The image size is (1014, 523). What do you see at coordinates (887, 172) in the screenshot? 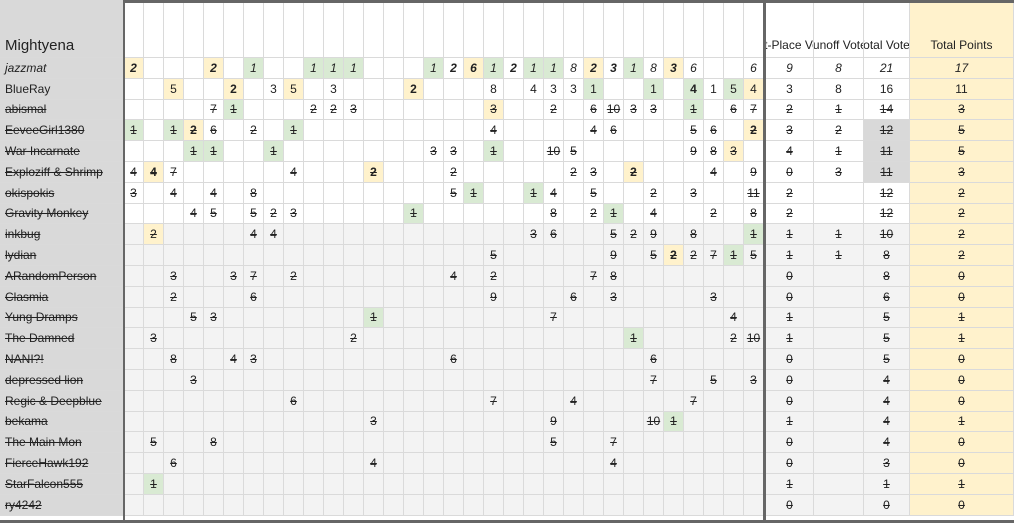
I see `row-total: 11` at bounding box center [887, 172].